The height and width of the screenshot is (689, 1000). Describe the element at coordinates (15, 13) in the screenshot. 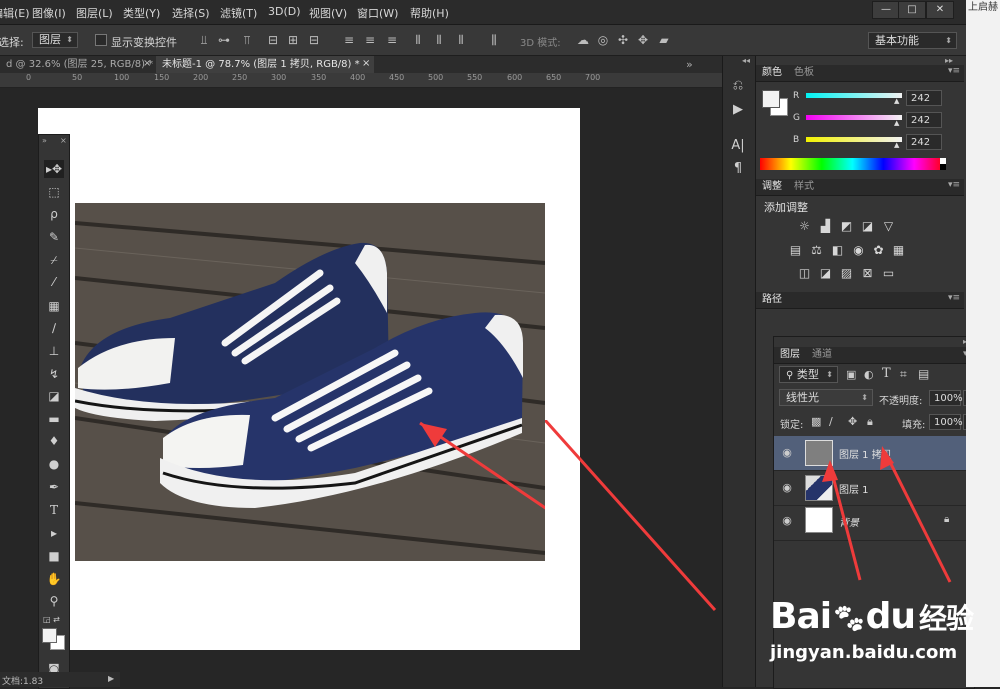

I see `menu-edit: 编辑(E)` at that location.